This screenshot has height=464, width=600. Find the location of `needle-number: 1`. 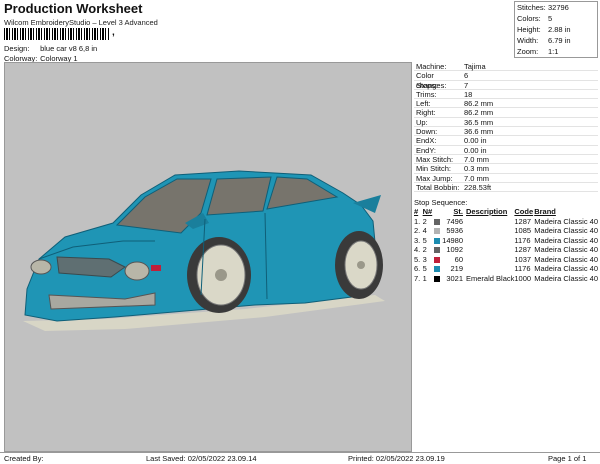

needle-number: 1 is located at coordinates (424, 278).